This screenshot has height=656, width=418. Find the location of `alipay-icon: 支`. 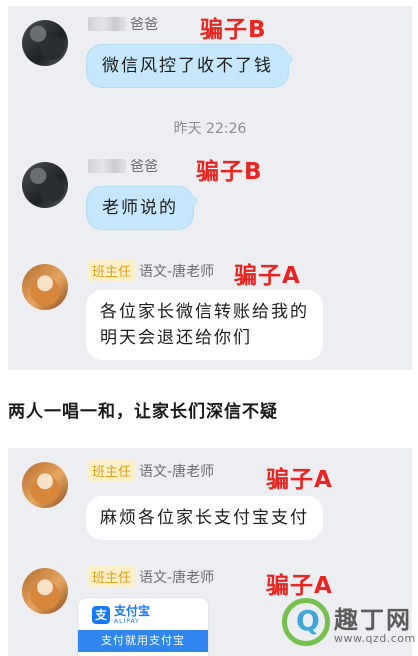

alipay-icon: 支 is located at coordinates (101, 615).